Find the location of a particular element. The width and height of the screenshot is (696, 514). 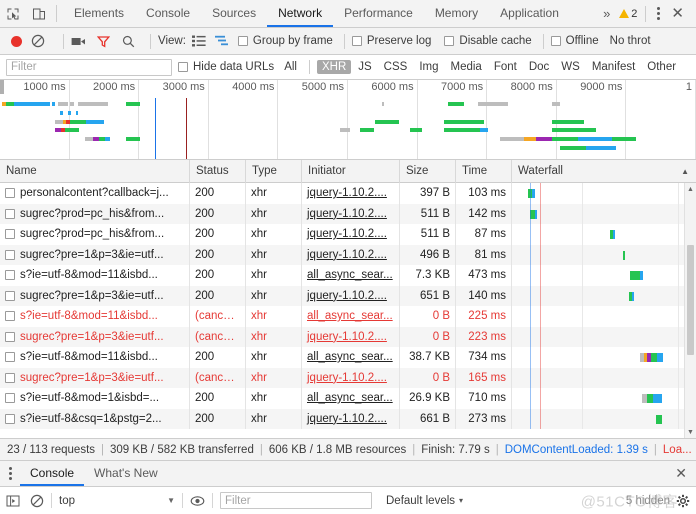

filter-type-img: Img is located at coordinates (428, 67).